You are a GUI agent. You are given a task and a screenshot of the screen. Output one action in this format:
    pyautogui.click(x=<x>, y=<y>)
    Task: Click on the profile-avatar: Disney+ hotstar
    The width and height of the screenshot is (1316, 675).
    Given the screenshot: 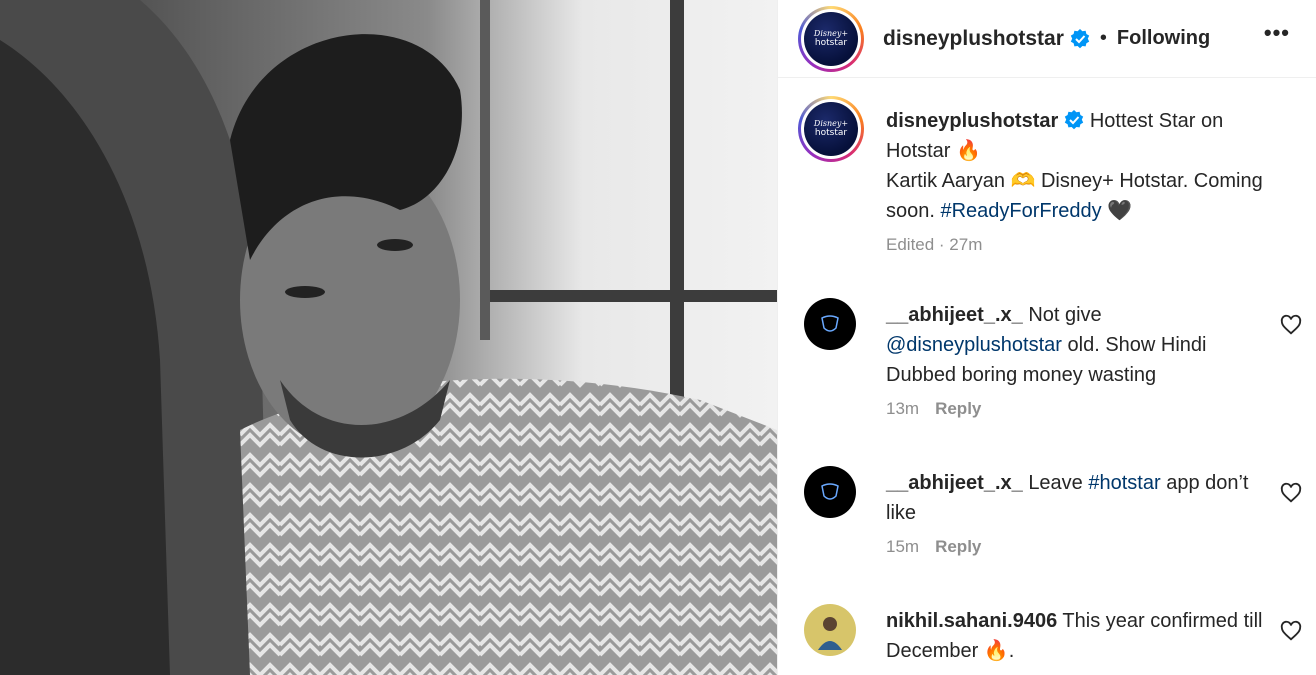 What is the action you would take?
    pyautogui.click(x=831, y=38)
    